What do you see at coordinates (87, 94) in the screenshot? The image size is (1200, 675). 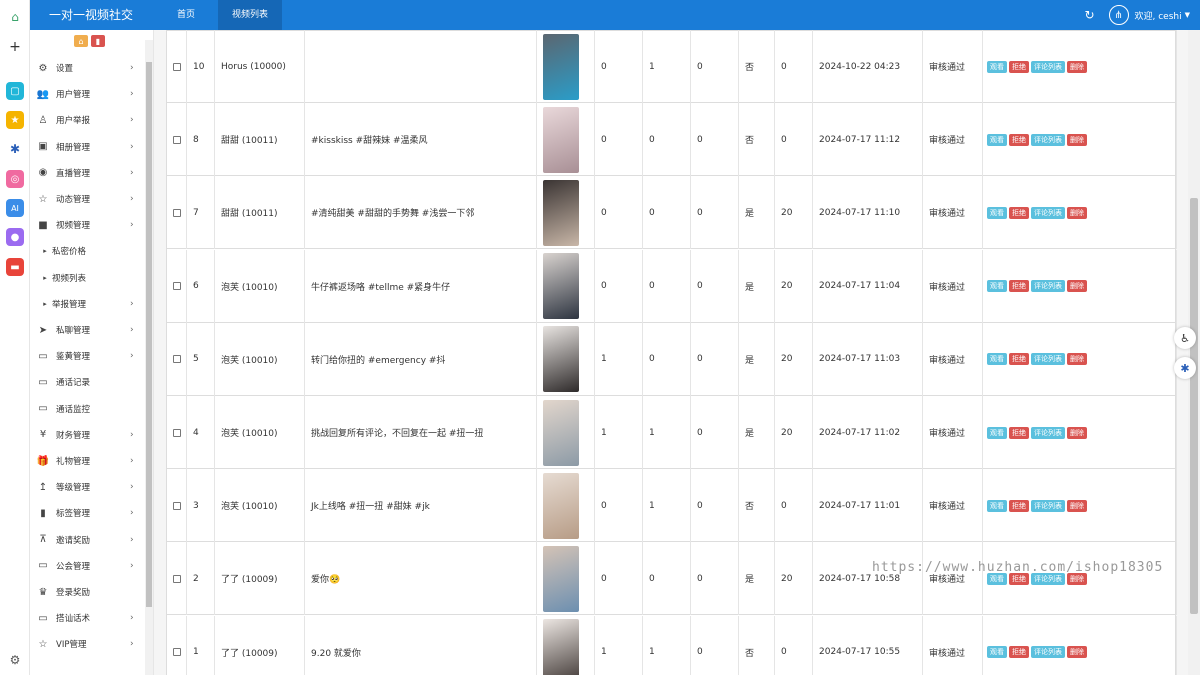 I see `sidebar-item: 👥 用户管理 ›` at bounding box center [87, 94].